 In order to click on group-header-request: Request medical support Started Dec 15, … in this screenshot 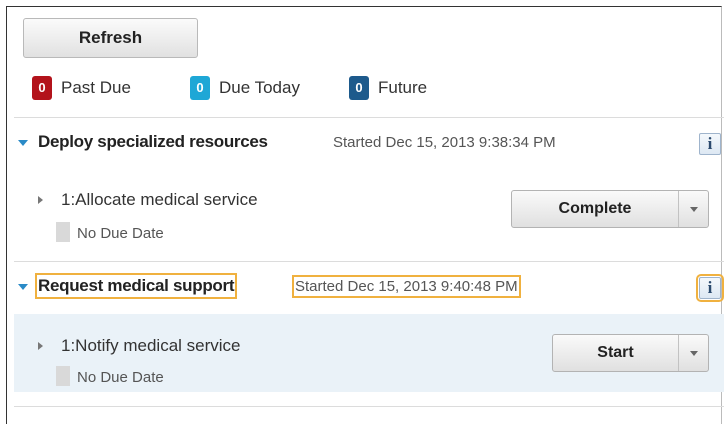, I will do `click(369, 287)`.